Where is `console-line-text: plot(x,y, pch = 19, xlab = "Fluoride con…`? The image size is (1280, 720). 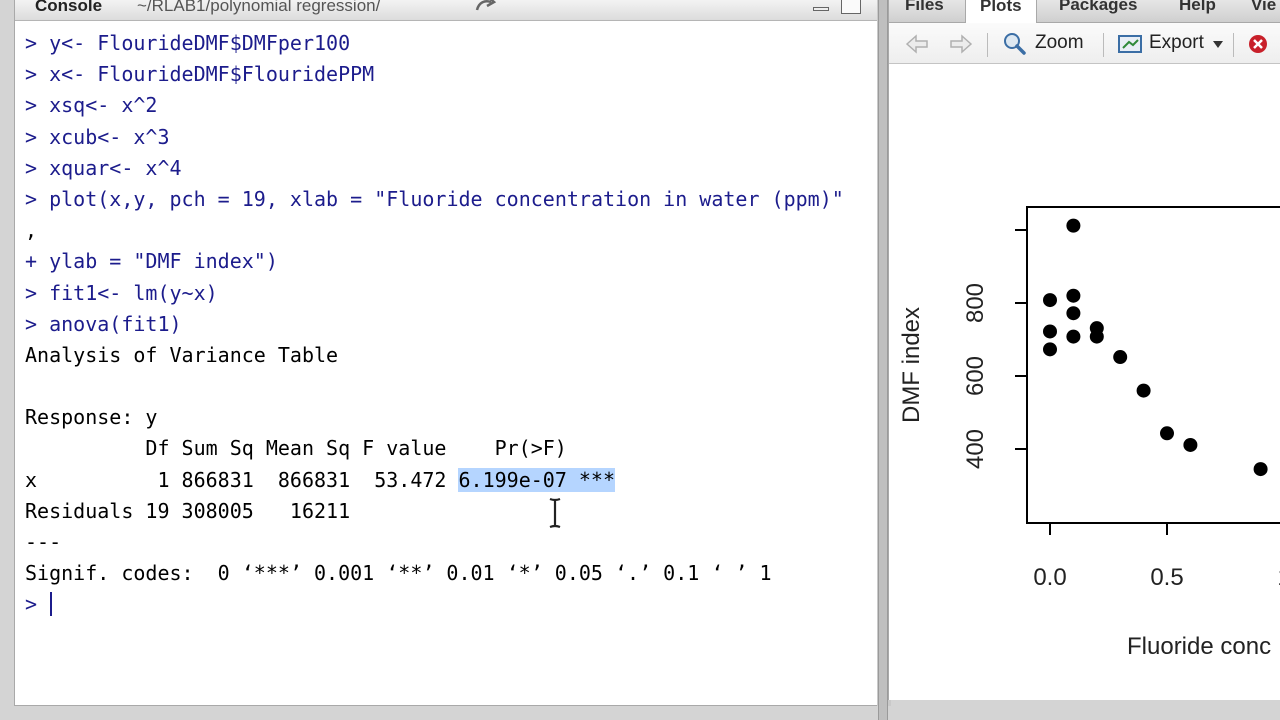
console-line-text: plot(x,y, pch = 19, xlab = "Fluoride con… is located at coordinates (446, 198).